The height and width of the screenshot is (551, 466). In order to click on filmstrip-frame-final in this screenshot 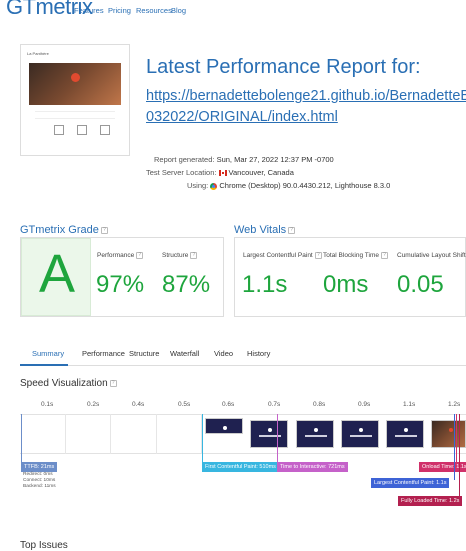, I will do `click(448, 434)`.